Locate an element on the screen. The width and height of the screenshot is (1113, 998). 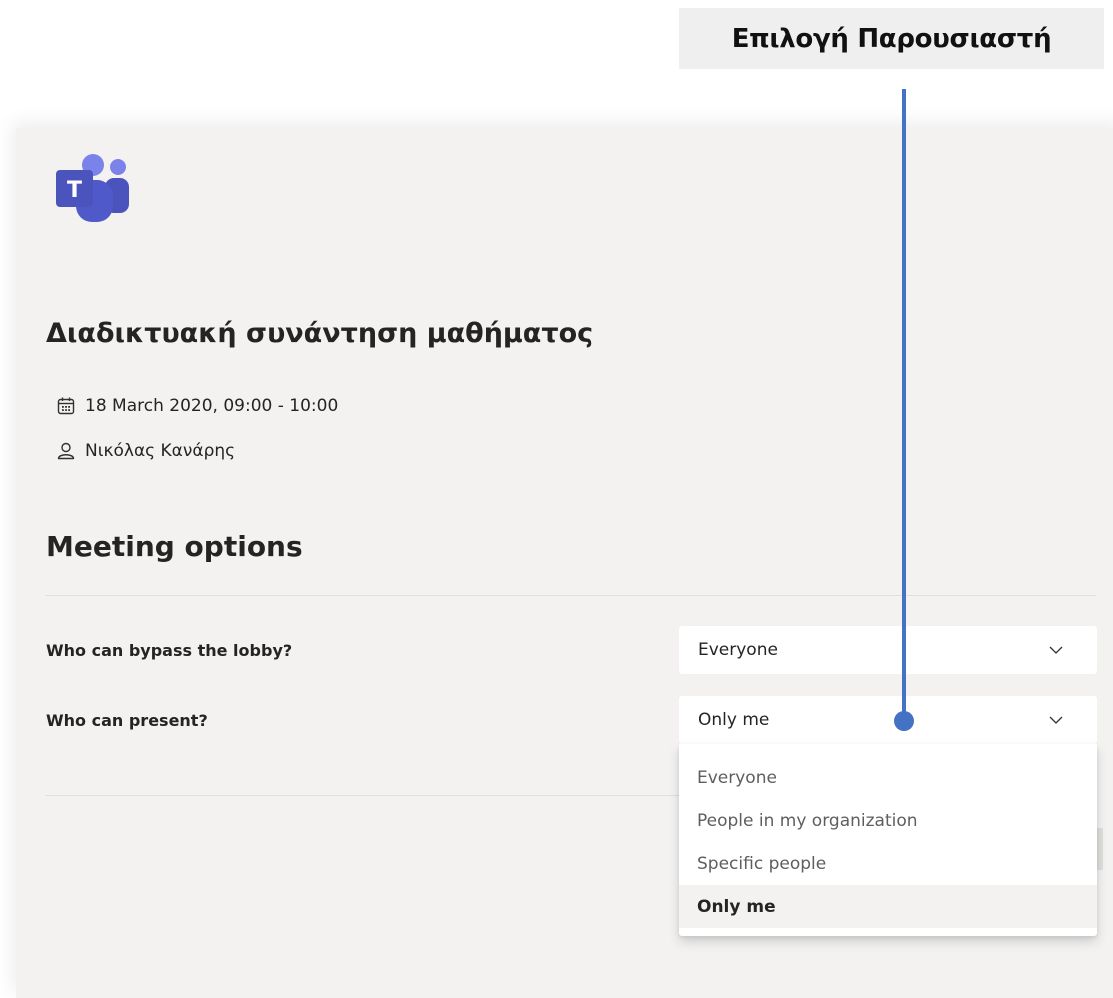
annotation-callout: Επιλογή Παρουσιαστή is located at coordinates (891, 38).